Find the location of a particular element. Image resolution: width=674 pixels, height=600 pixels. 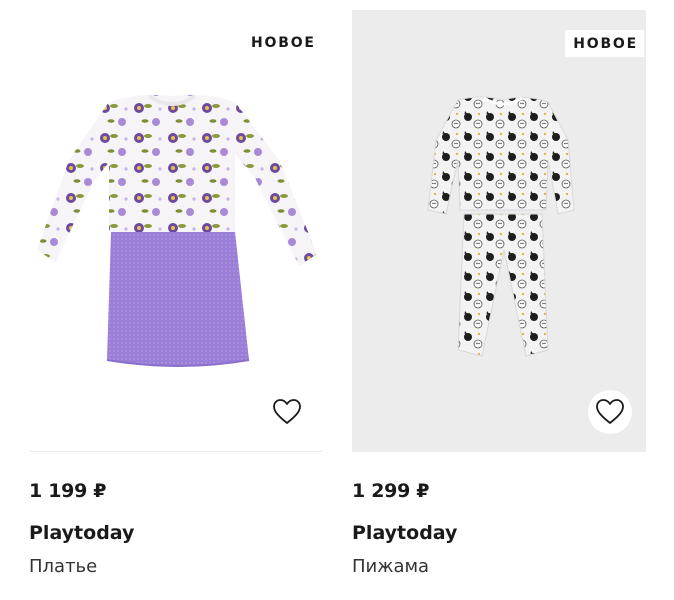

pajamas-image is located at coordinates (501, 226).